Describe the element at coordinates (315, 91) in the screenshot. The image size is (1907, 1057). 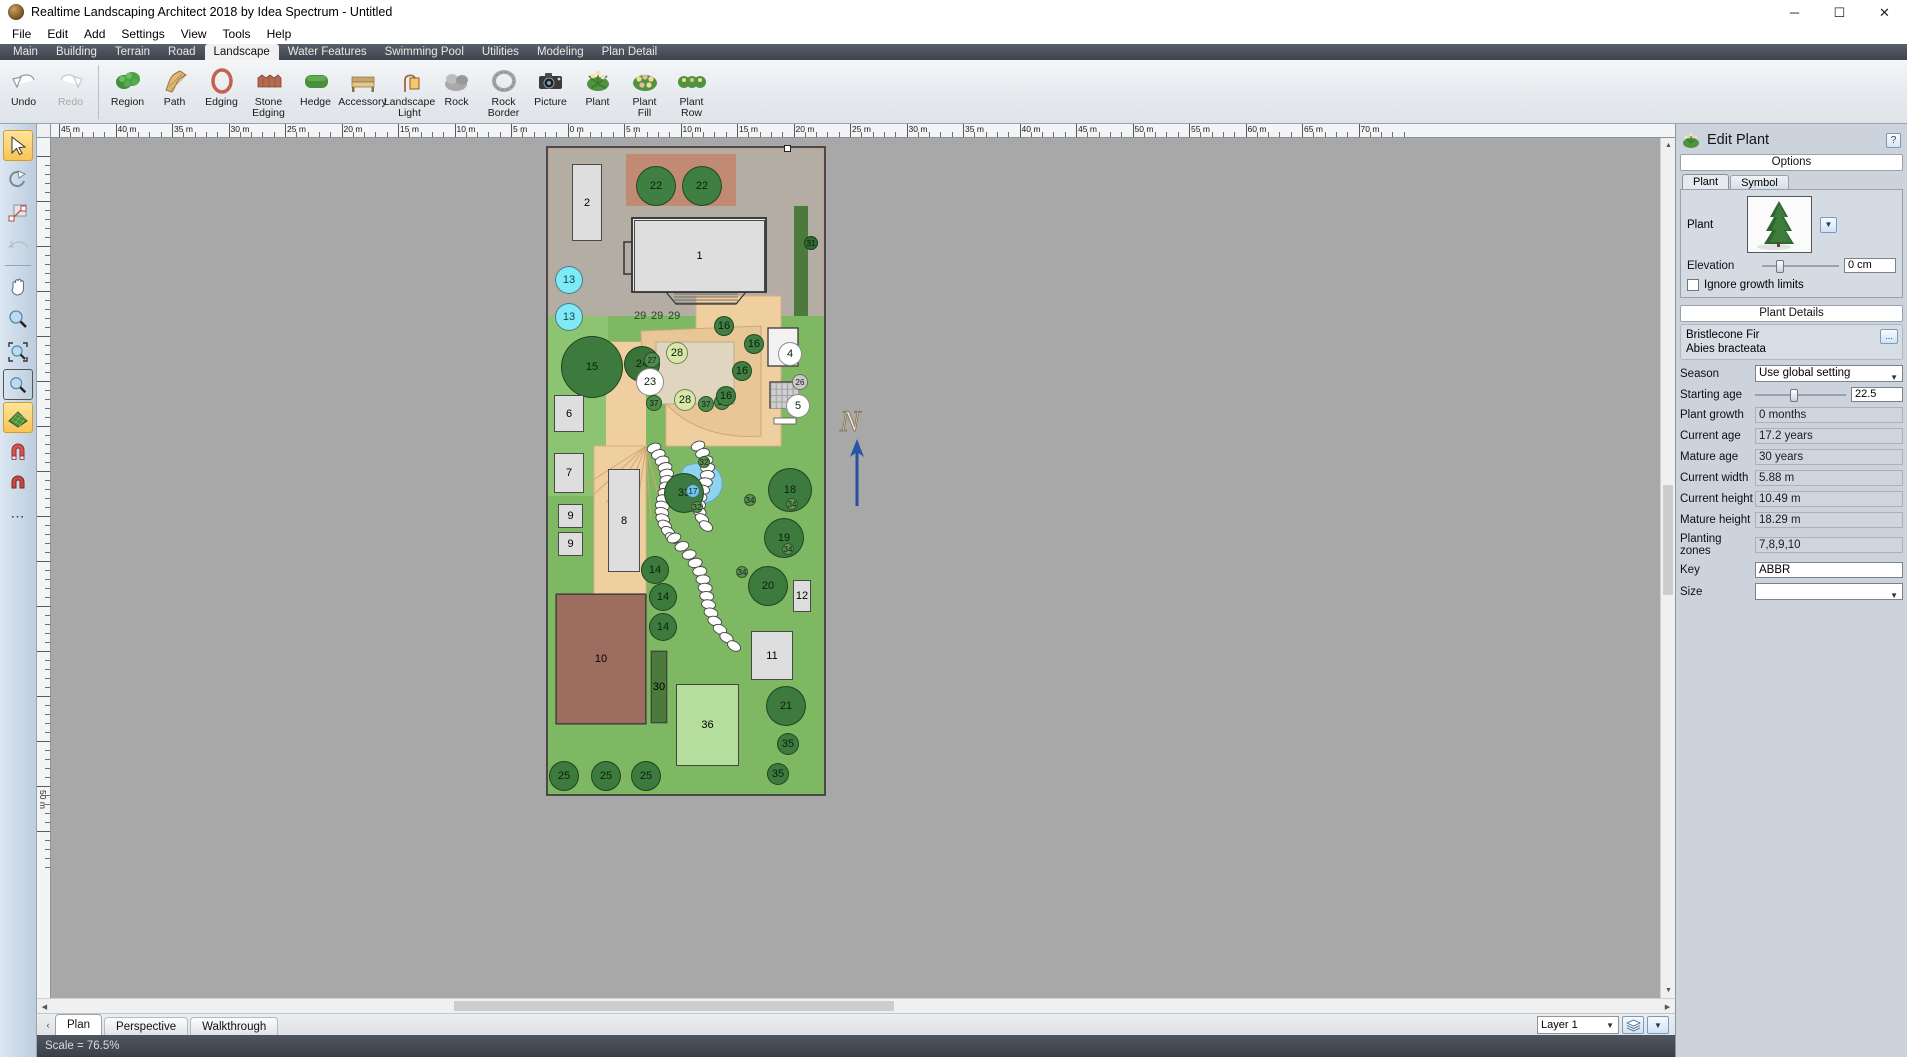
I see `hedge-tool-button: Hedge` at that location.